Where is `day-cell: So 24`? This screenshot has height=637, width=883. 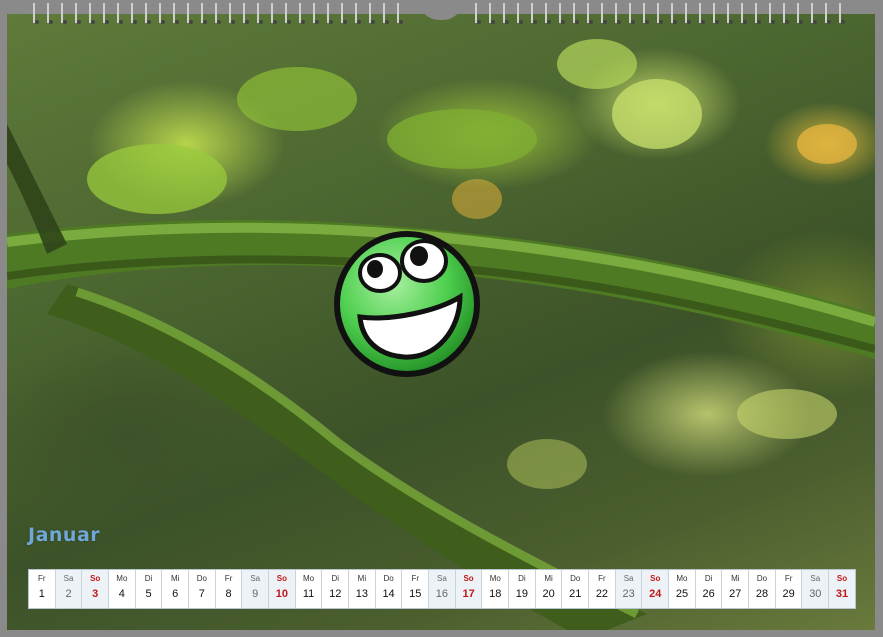
day-cell: So 24 is located at coordinates (656, 589).